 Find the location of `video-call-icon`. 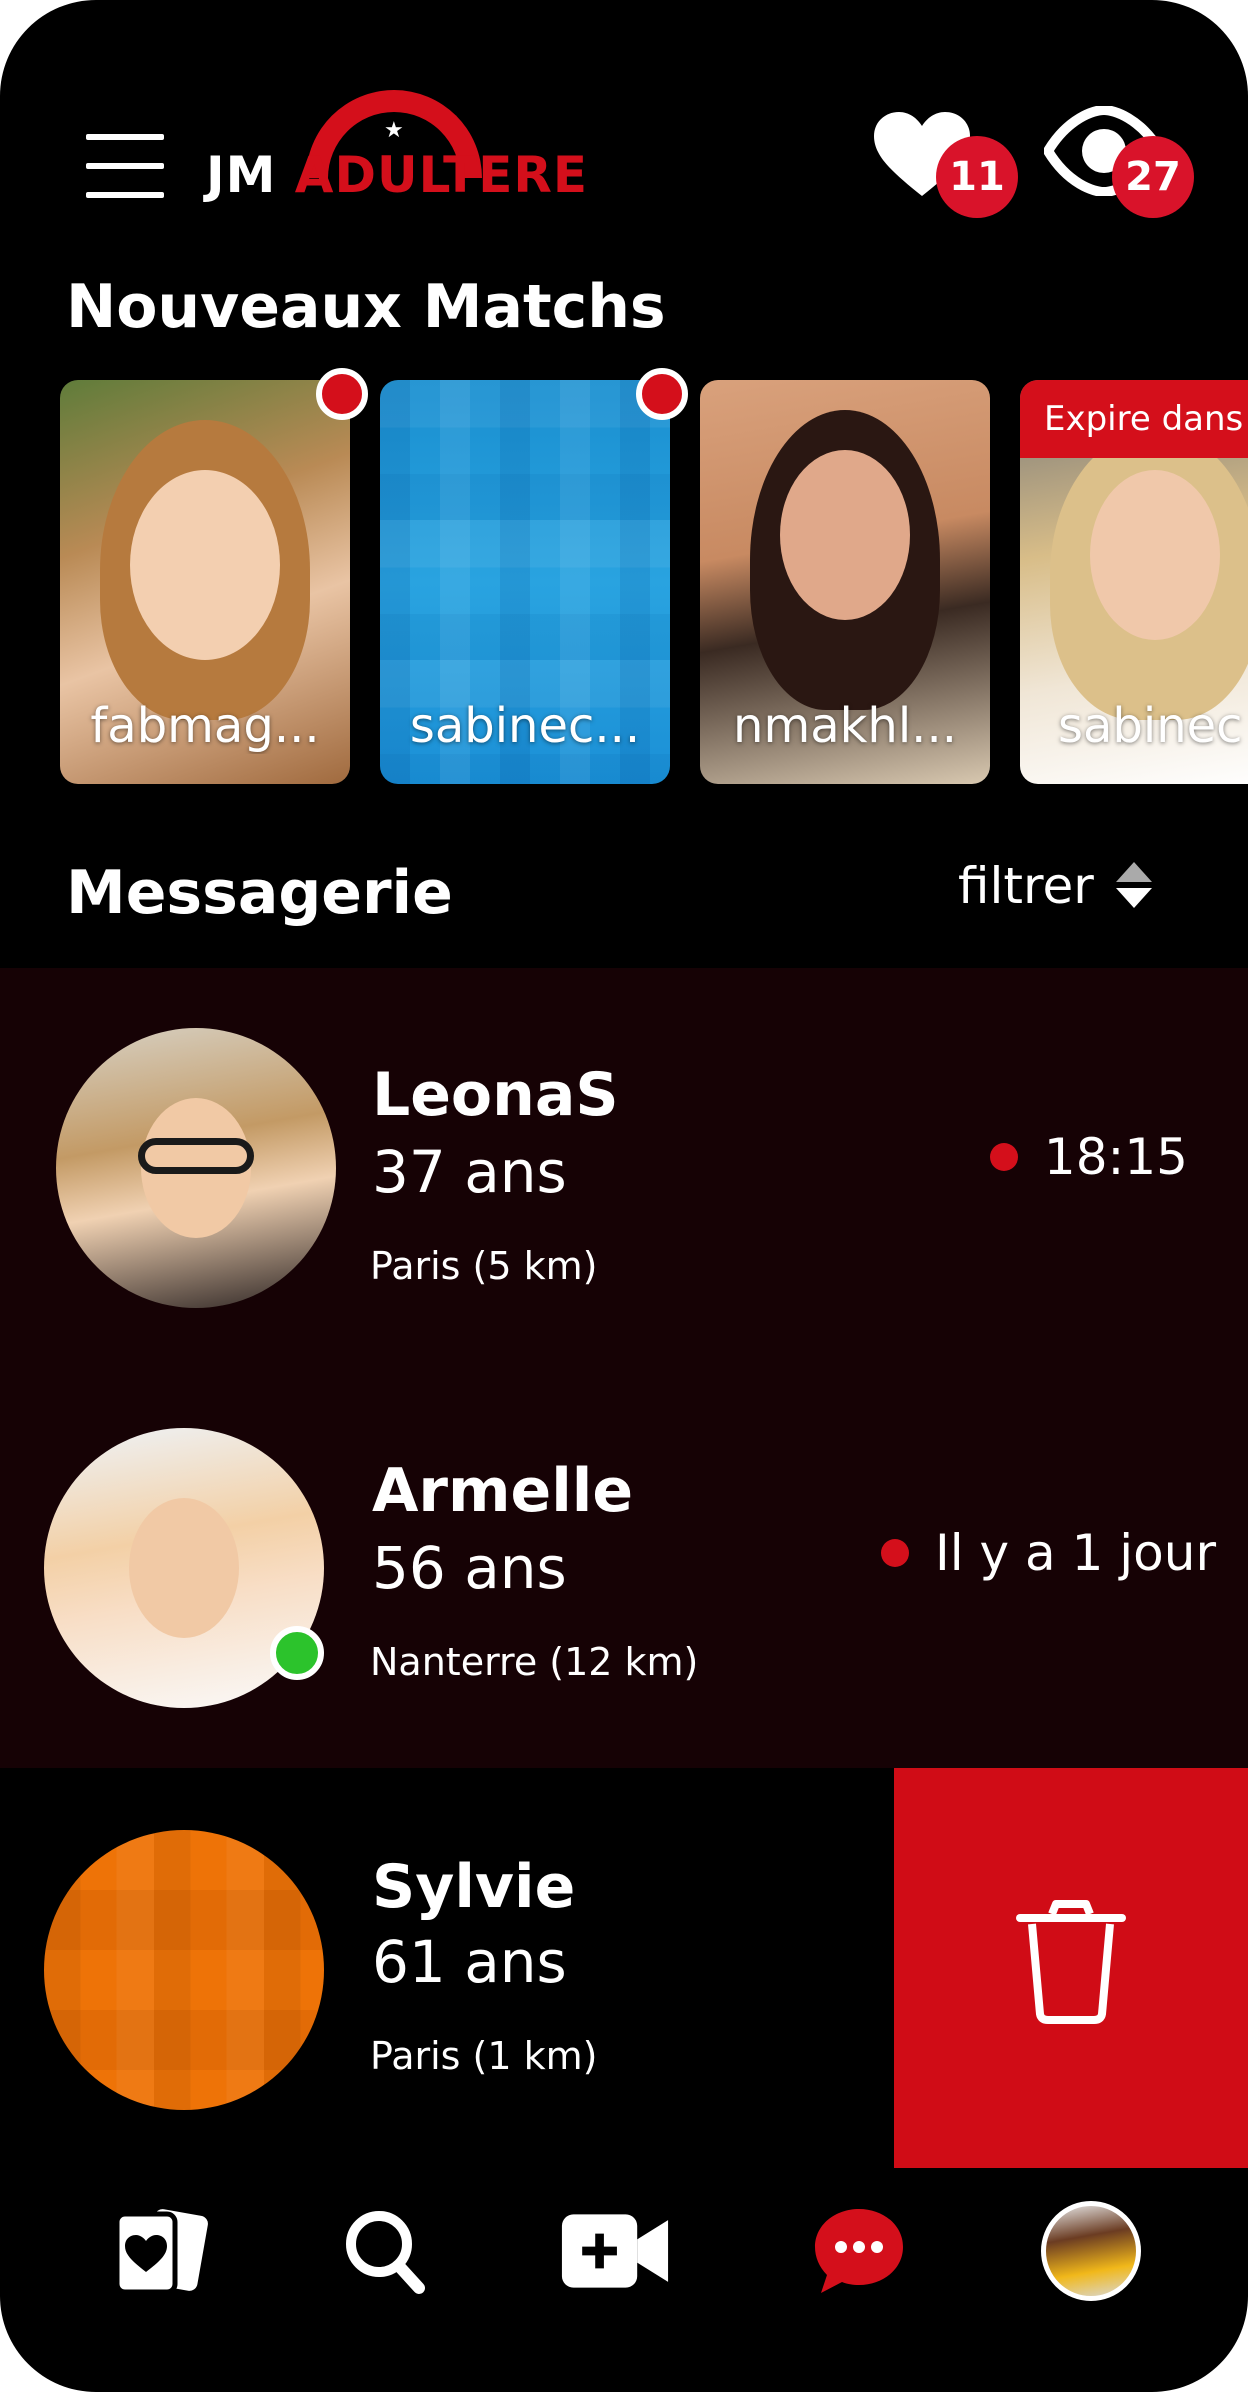

video-call-icon is located at coordinates (615, 2251).